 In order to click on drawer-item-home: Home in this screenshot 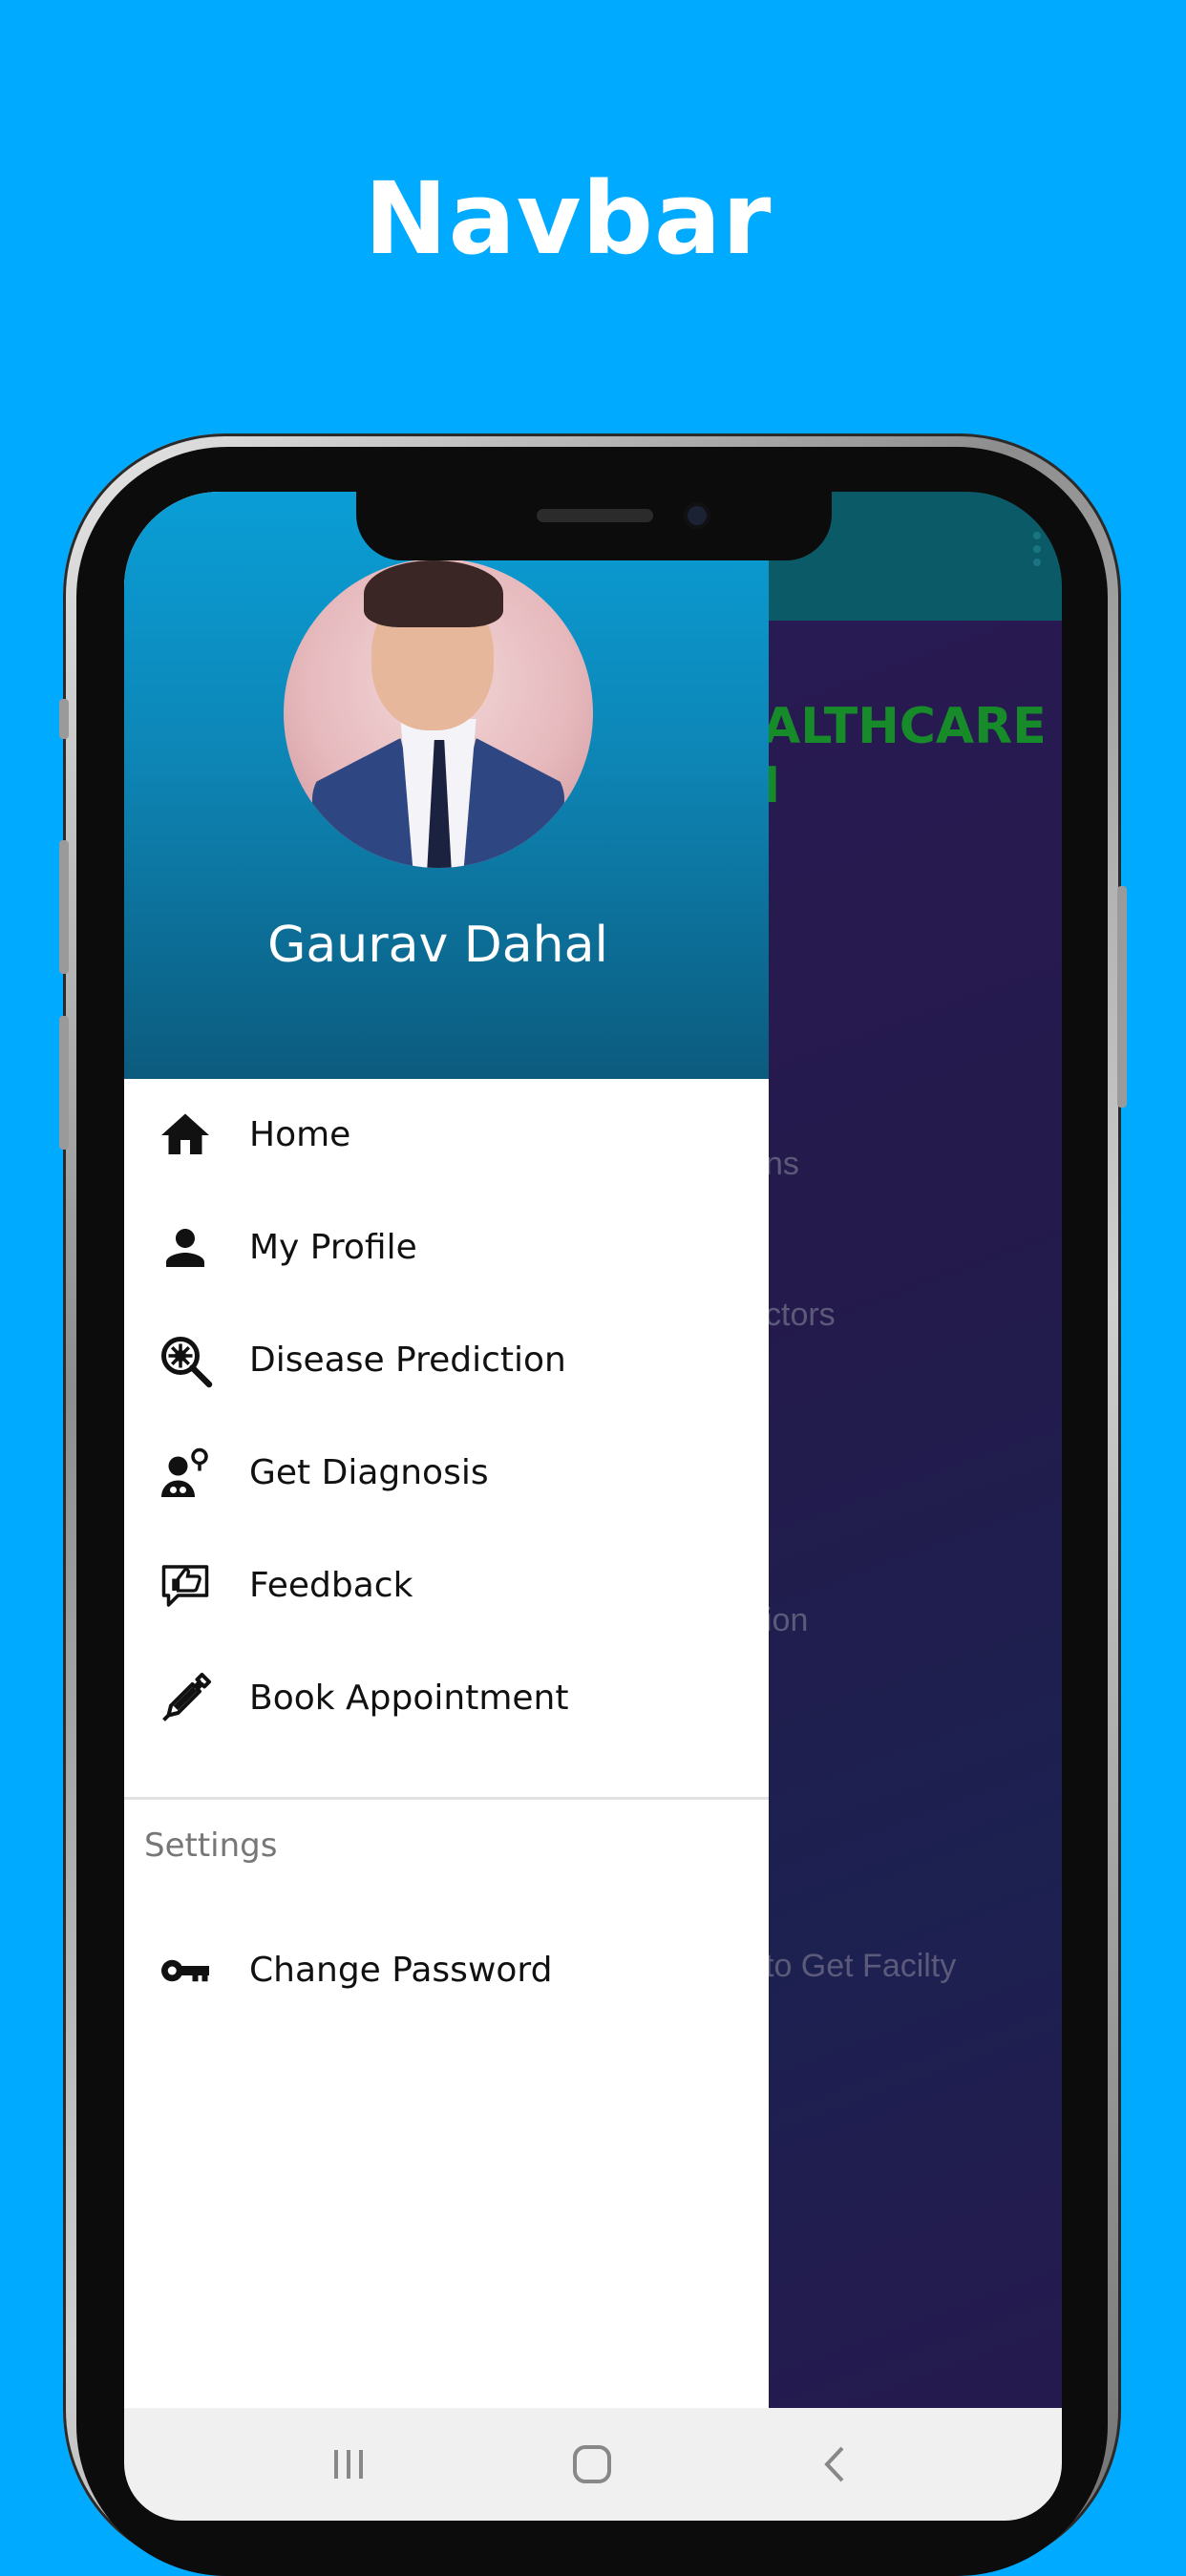, I will do `click(447, 1135)`.